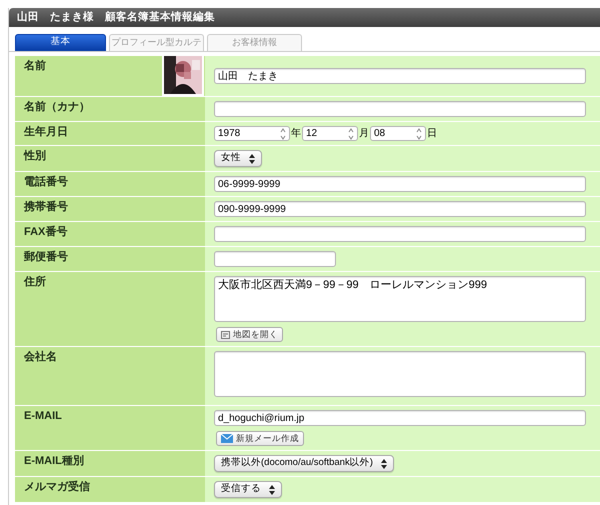 This screenshot has height=505, width=600. What do you see at coordinates (400, 76) in the screenshot?
I see `text-field: 山田 たまき` at bounding box center [400, 76].